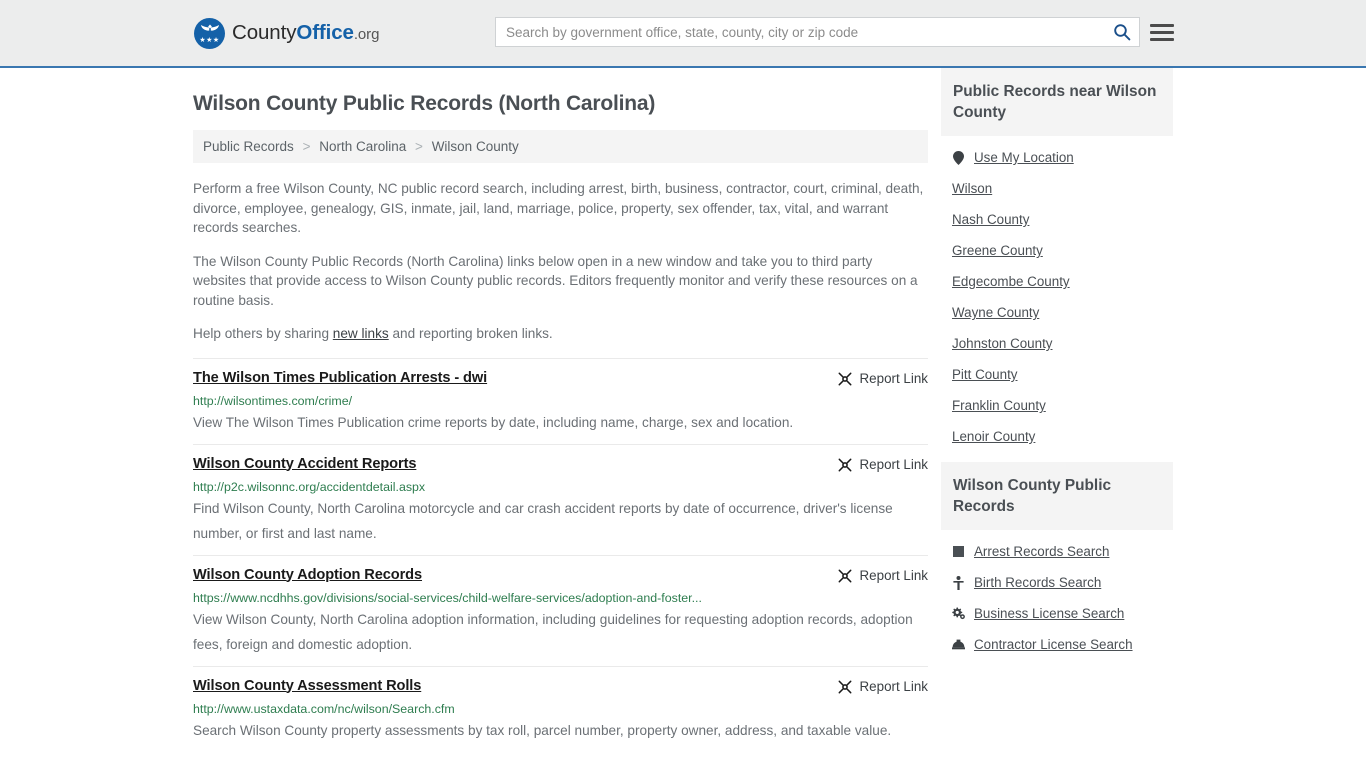 This screenshot has height=768, width=1366. Describe the element at coordinates (1057, 188) in the screenshot. I see `sidebar-item-wilson: Wilson` at that location.